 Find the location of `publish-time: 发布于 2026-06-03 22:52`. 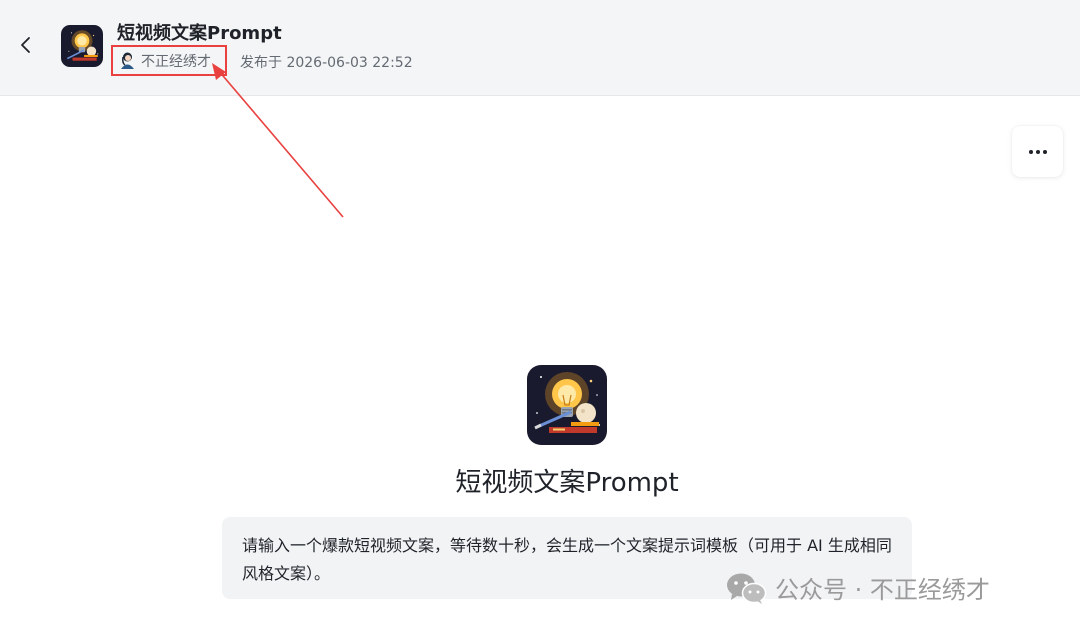

publish-time: 发布于 2026-06-03 22:52 is located at coordinates (326, 63).